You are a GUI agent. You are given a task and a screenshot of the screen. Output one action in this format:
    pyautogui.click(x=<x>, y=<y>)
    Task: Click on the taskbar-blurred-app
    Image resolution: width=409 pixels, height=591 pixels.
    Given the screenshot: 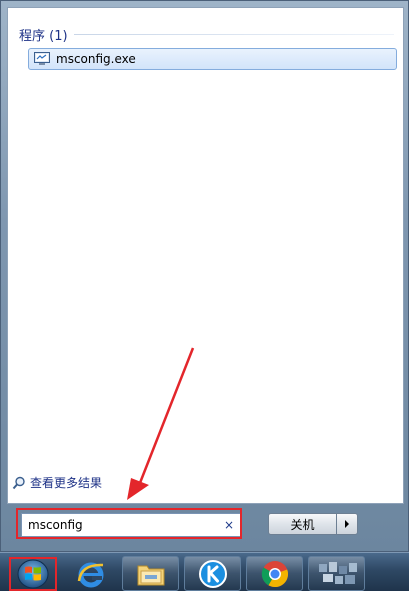 What is the action you would take?
    pyautogui.click(x=336, y=573)
    